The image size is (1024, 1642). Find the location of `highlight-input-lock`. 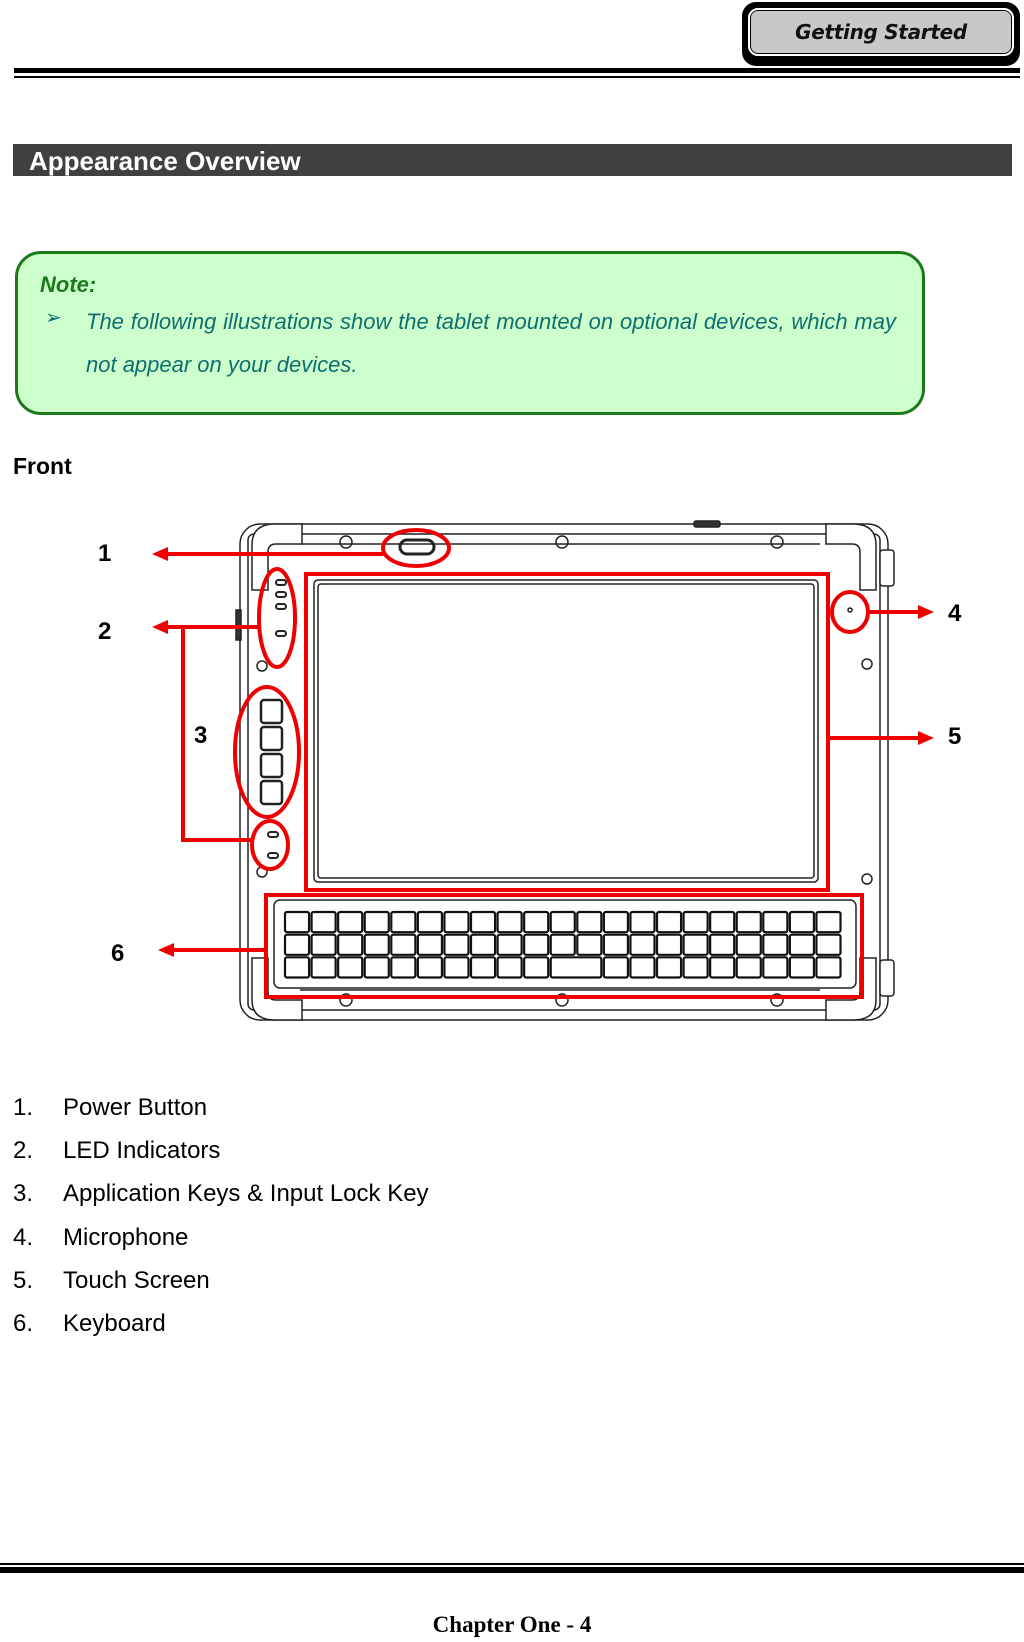

highlight-input-lock is located at coordinates (270, 845).